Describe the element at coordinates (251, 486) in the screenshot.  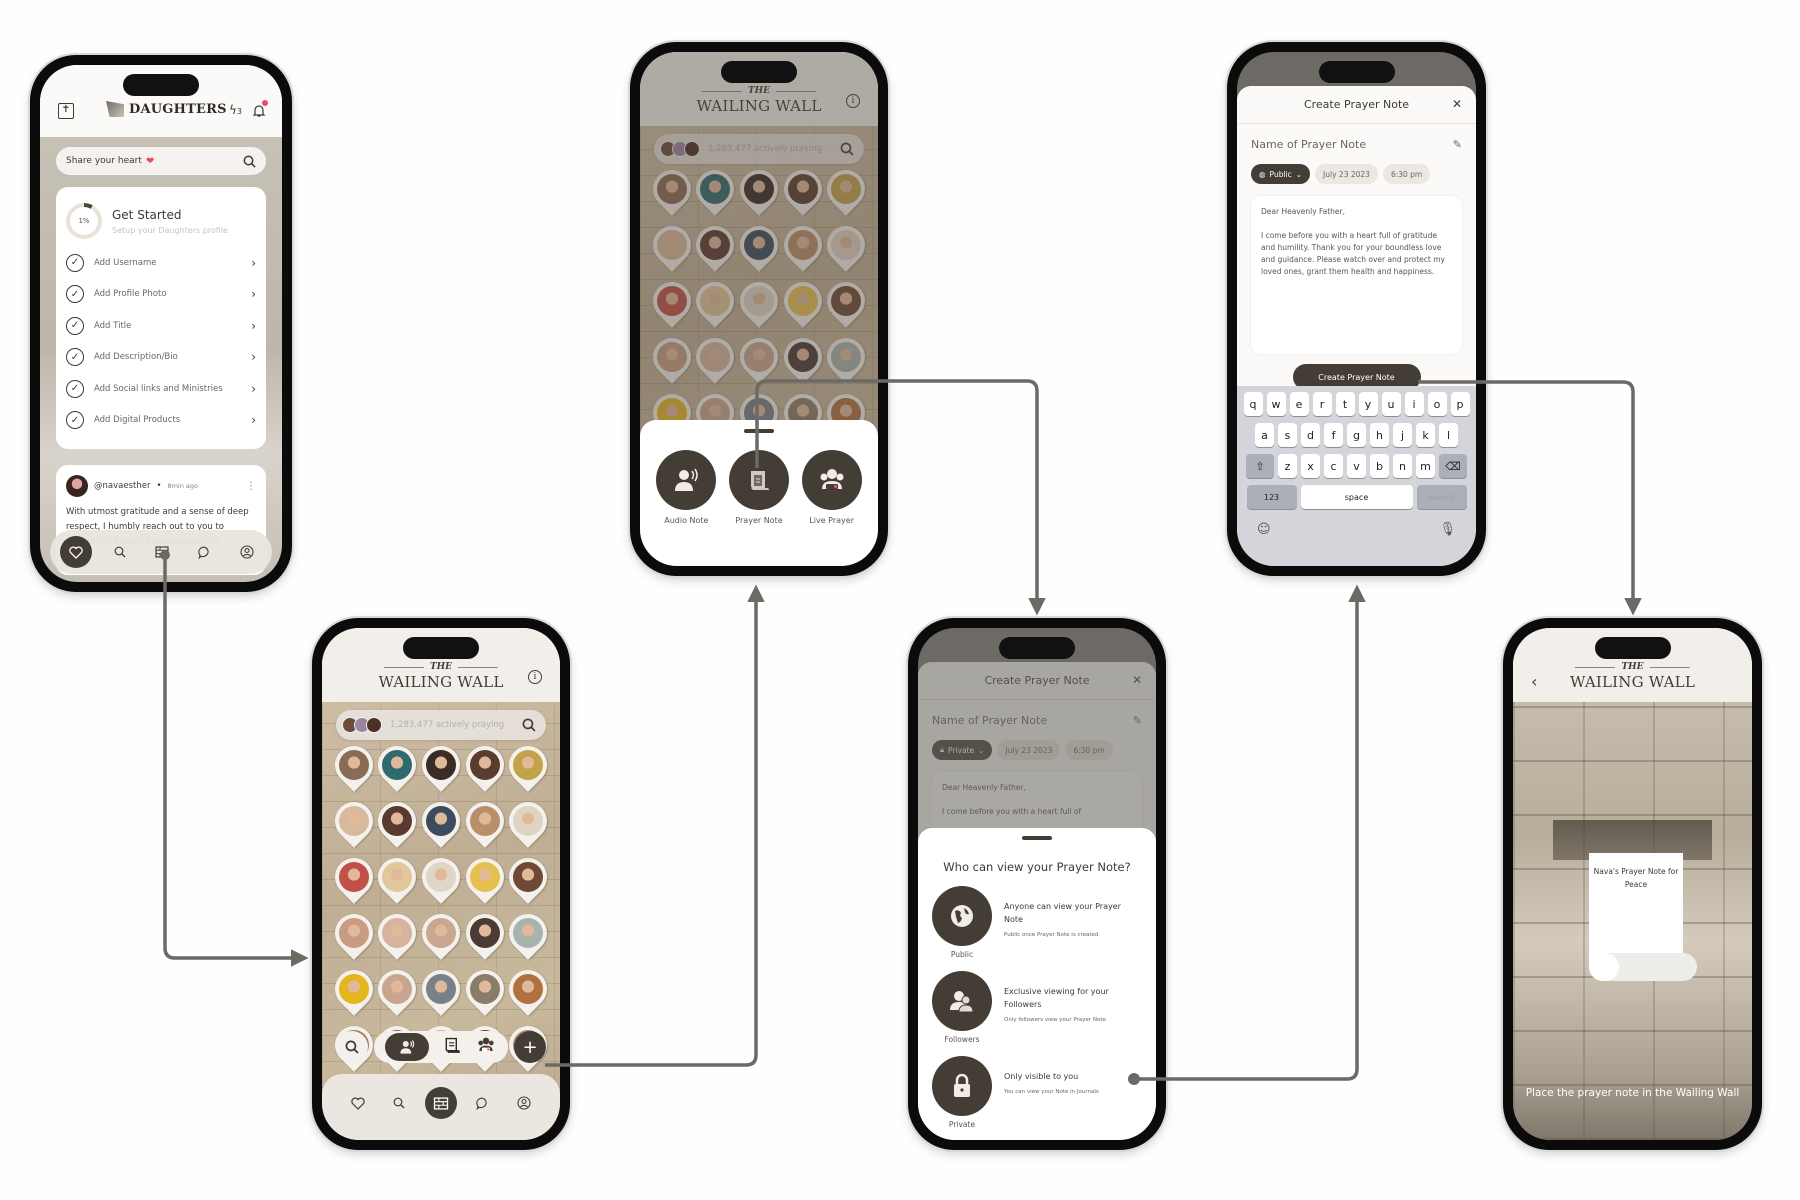
I see `more-options-icon: ⋮` at that location.